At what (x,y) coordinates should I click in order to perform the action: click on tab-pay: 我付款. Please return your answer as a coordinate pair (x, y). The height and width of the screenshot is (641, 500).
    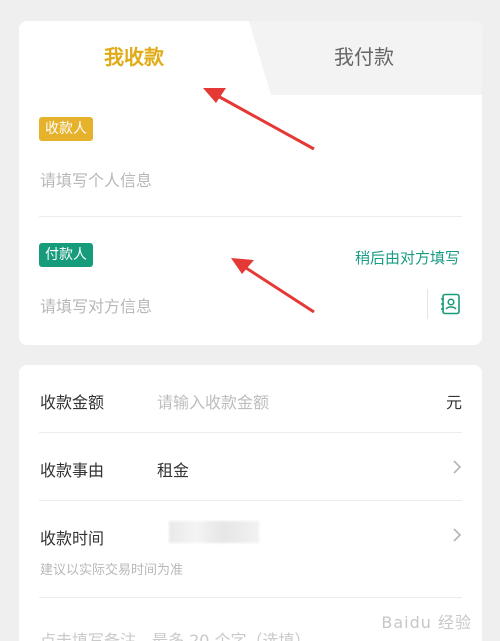
    Looking at the image, I should click on (364, 57).